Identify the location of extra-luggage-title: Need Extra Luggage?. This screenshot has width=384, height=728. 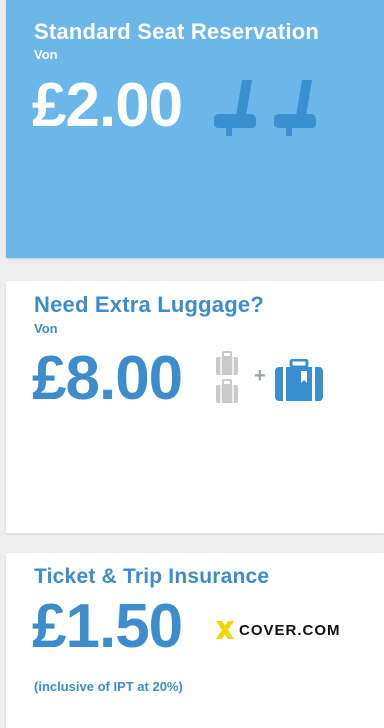
(149, 304).